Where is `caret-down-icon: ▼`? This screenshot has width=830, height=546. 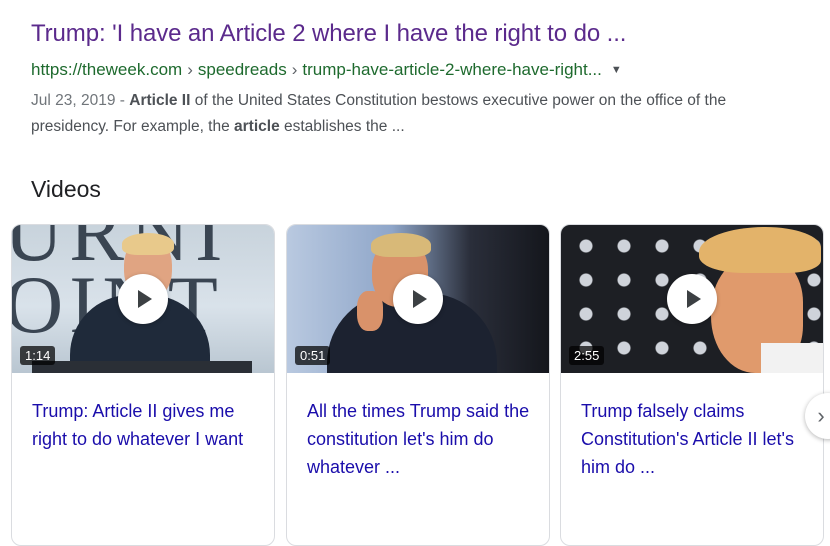
caret-down-icon: ▼ is located at coordinates (616, 70).